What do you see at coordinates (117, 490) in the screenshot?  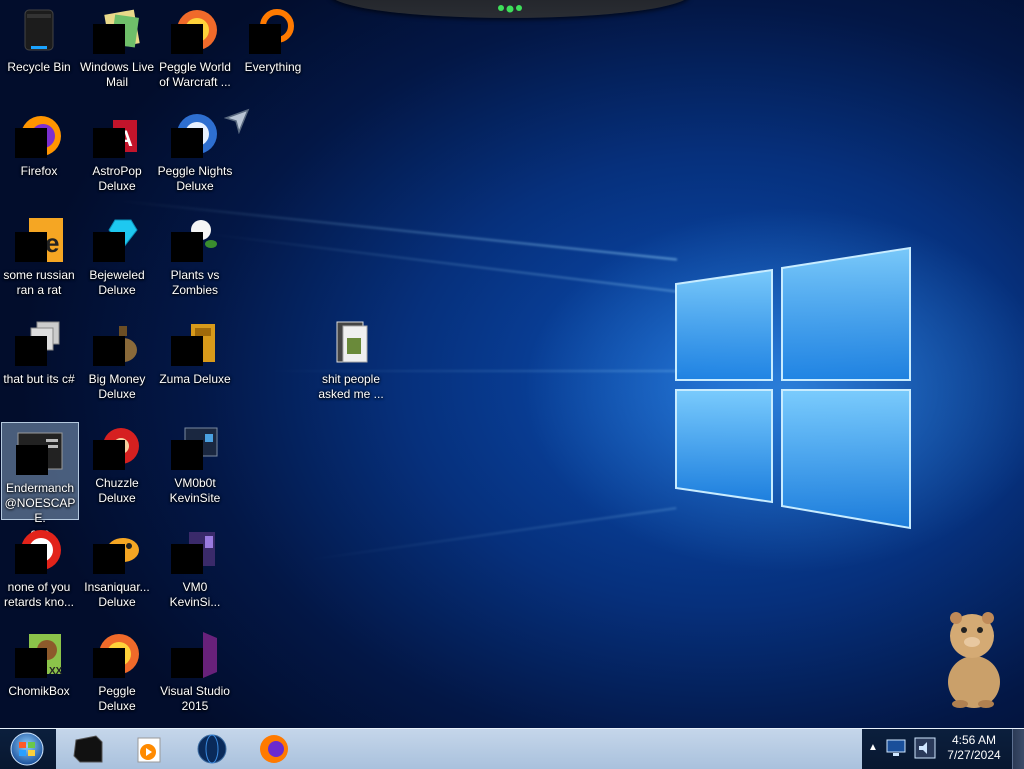 I see `icon-label: Chuzzle Deluxe` at bounding box center [117, 490].